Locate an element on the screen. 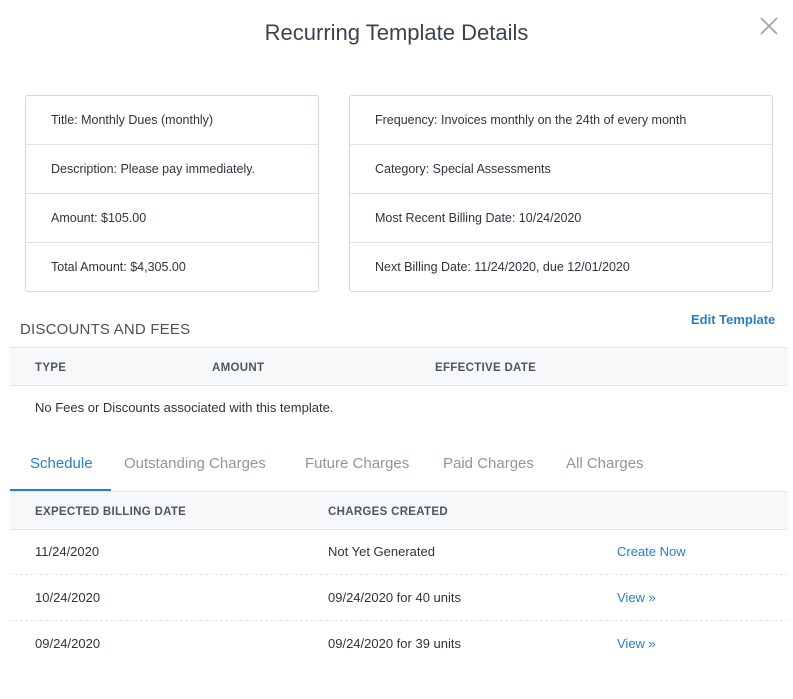  create-now-link: Create Now is located at coordinates (651, 551).